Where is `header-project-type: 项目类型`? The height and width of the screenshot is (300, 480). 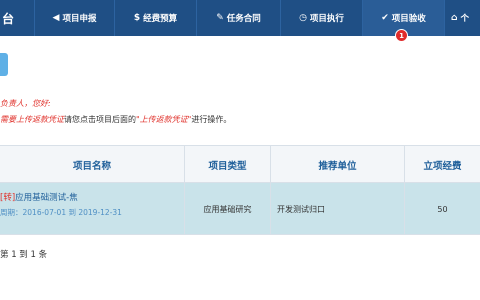
header-project-type: 项目类型 is located at coordinates (228, 165).